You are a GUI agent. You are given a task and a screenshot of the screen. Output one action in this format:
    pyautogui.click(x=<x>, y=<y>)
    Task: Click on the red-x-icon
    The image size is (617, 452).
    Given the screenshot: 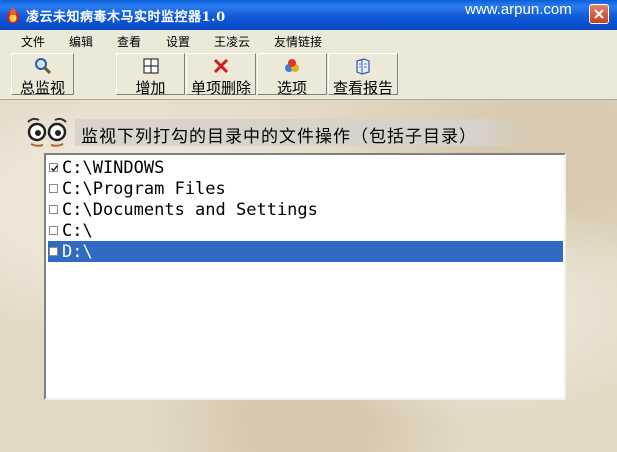 What is the action you would take?
    pyautogui.click(x=221, y=66)
    